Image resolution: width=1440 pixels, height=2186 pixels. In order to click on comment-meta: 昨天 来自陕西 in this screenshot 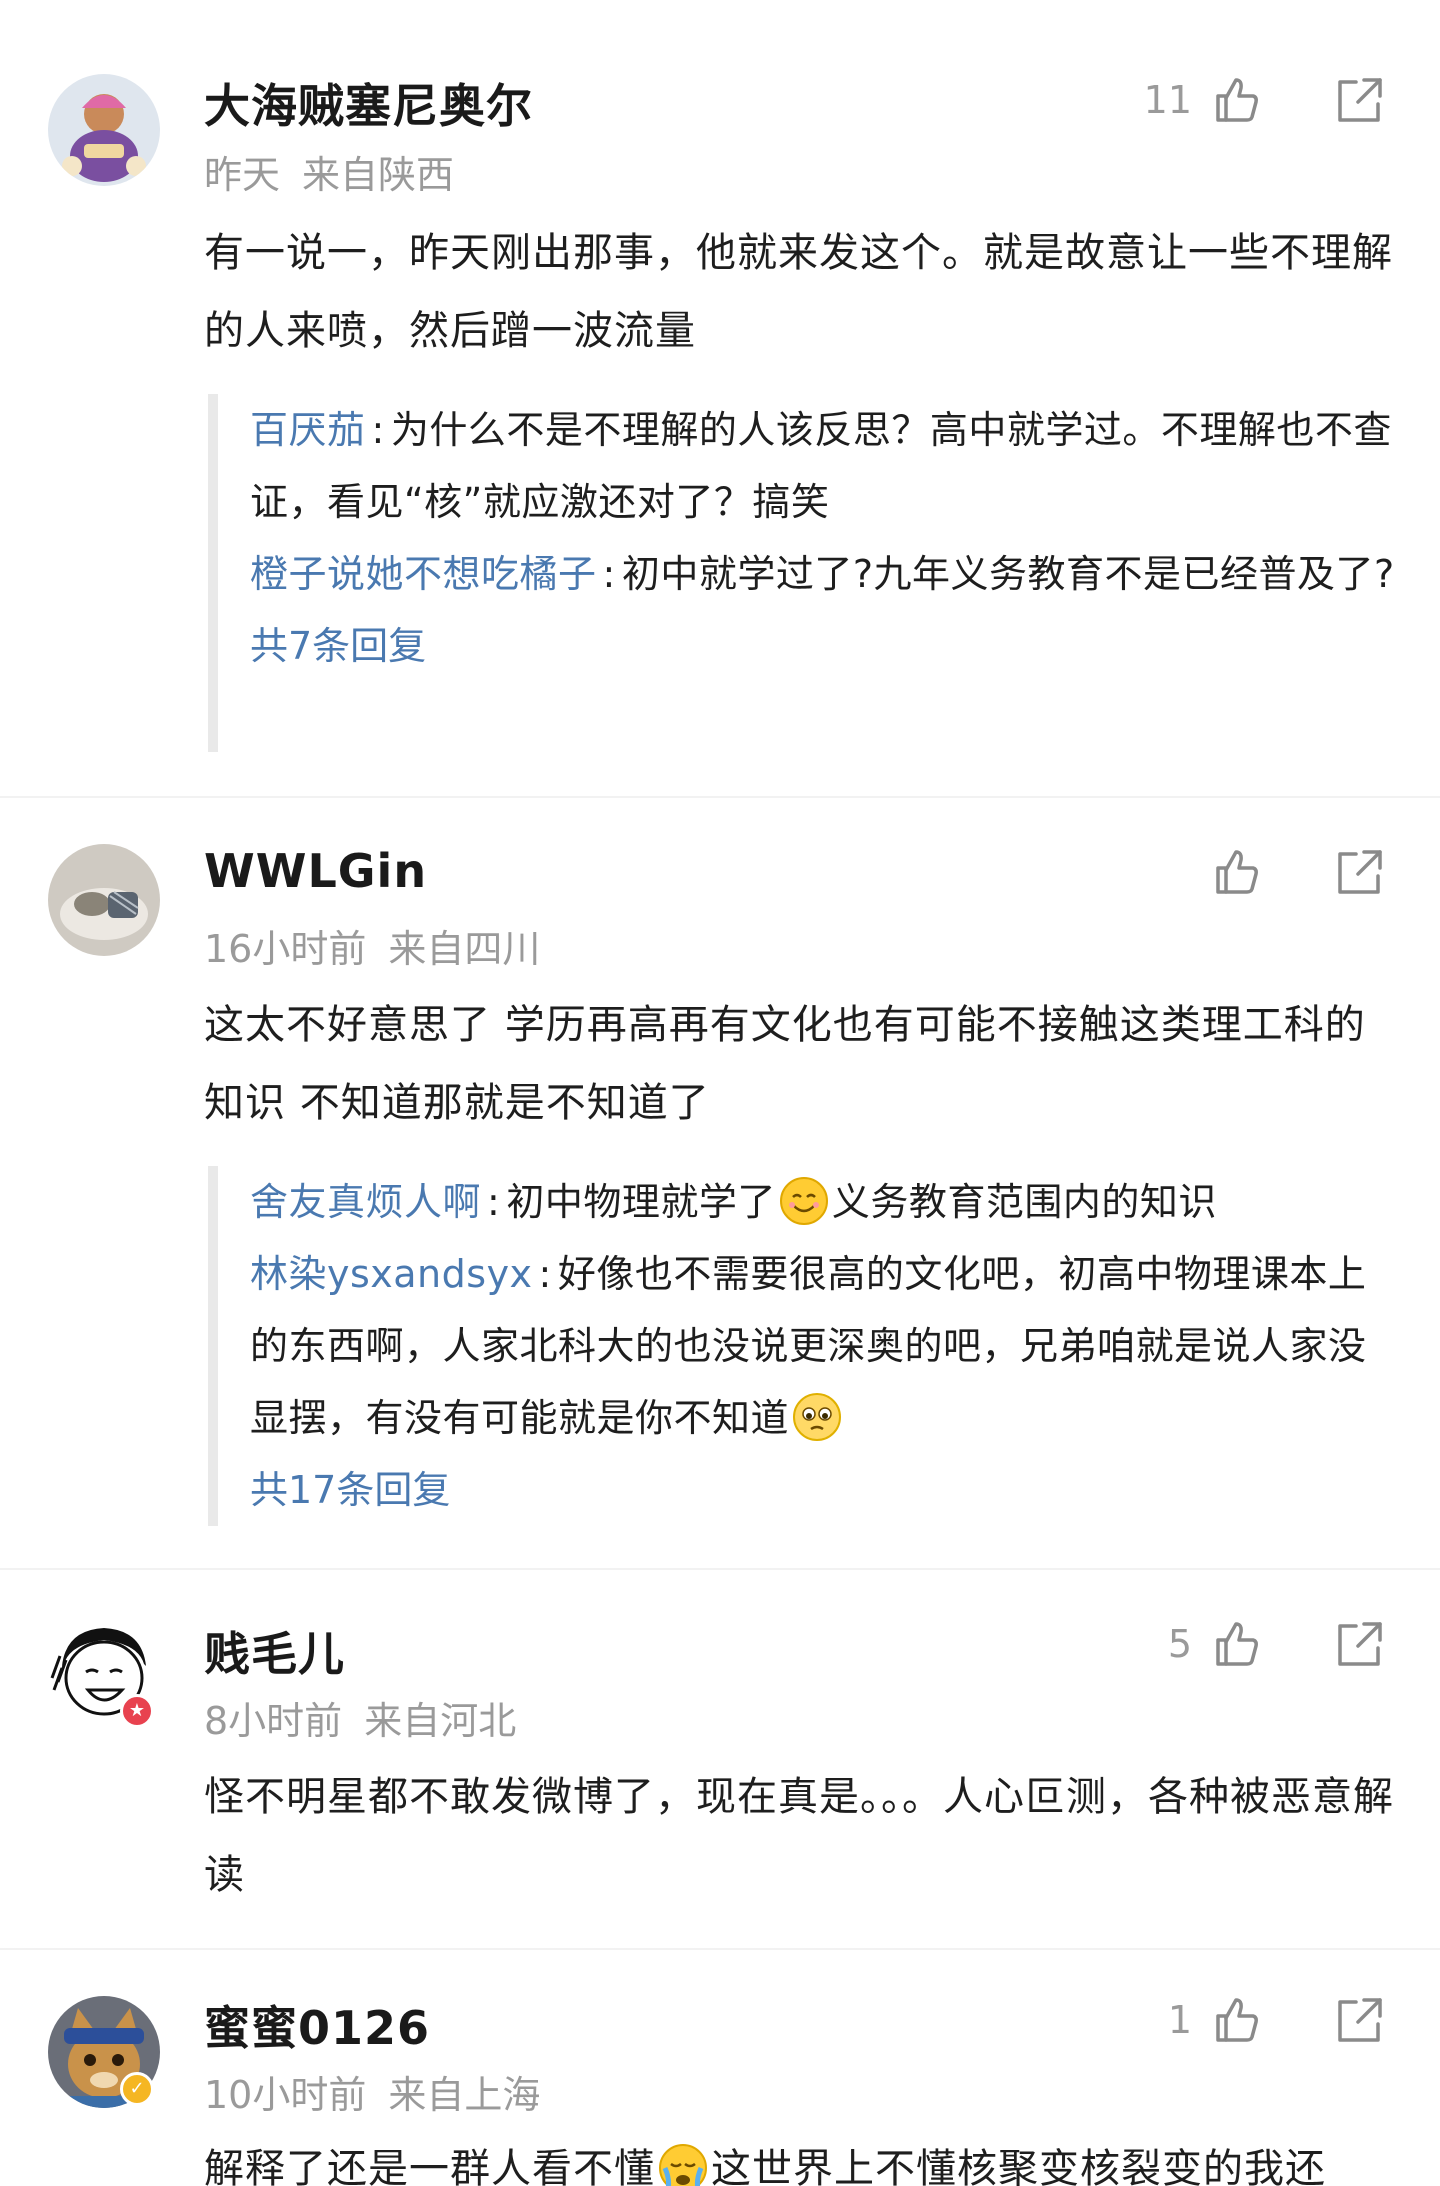, I will do `click(329, 171)`.